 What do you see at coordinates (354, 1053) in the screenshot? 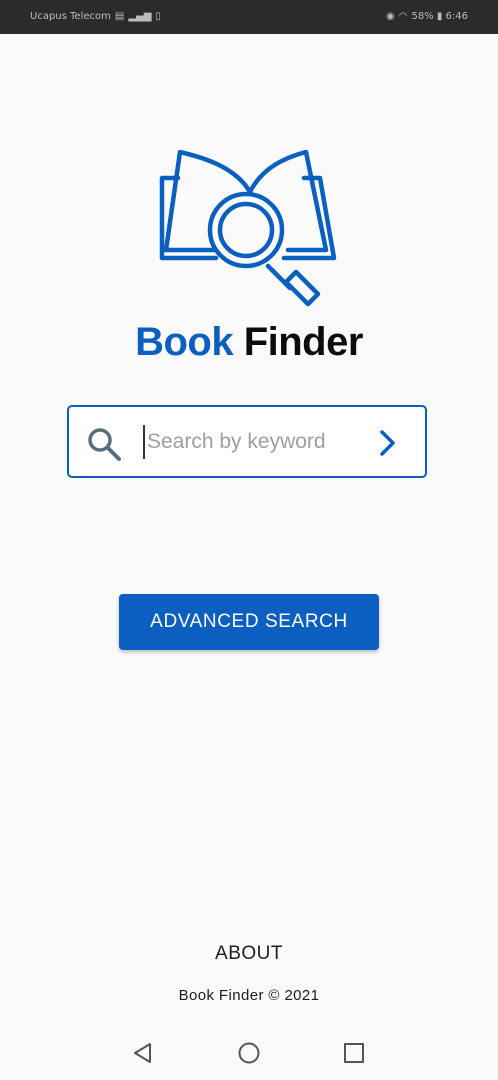
I see `square-recent-icon` at bounding box center [354, 1053].